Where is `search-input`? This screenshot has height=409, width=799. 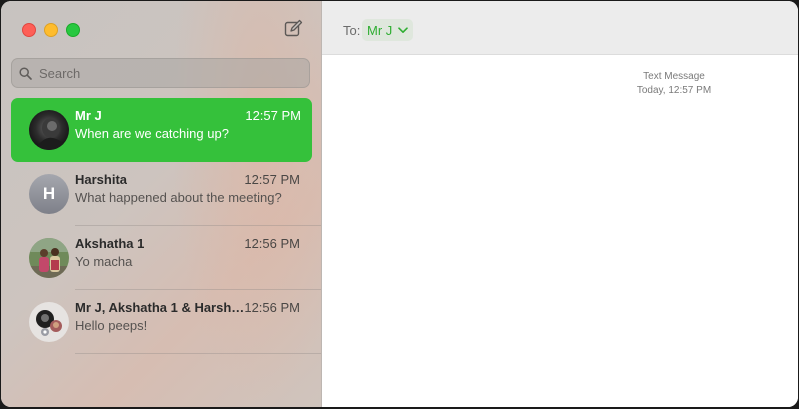 search-input is located at coordinates (164, 73).